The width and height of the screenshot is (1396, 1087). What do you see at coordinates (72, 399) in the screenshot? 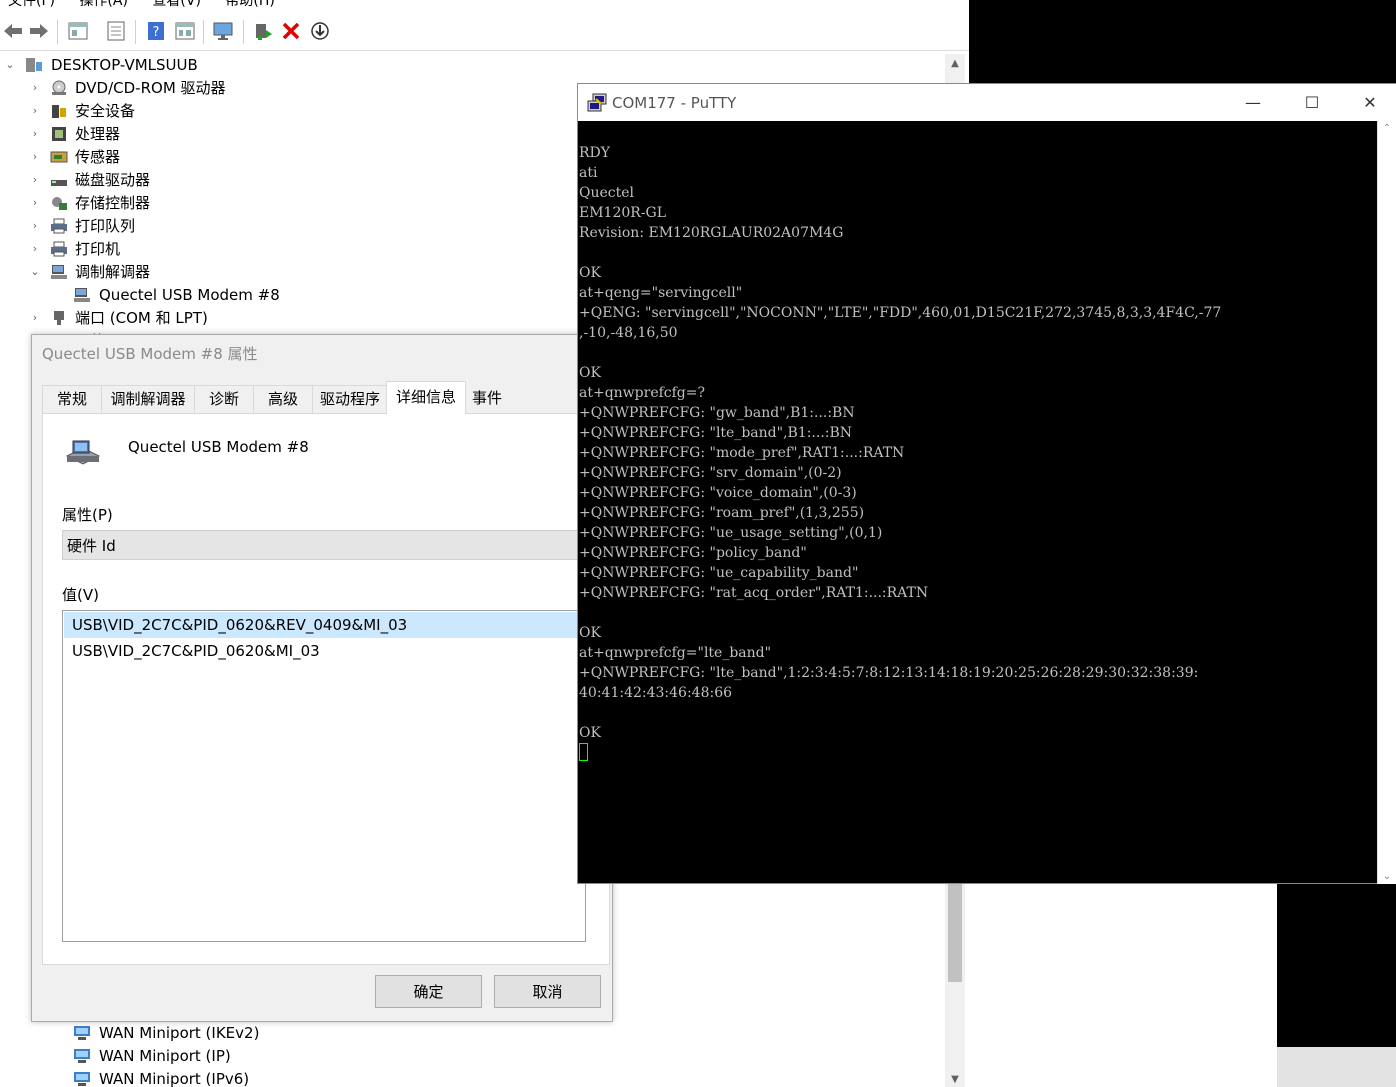
I see `tab-general: 常规` at bounding box center [72, 399].